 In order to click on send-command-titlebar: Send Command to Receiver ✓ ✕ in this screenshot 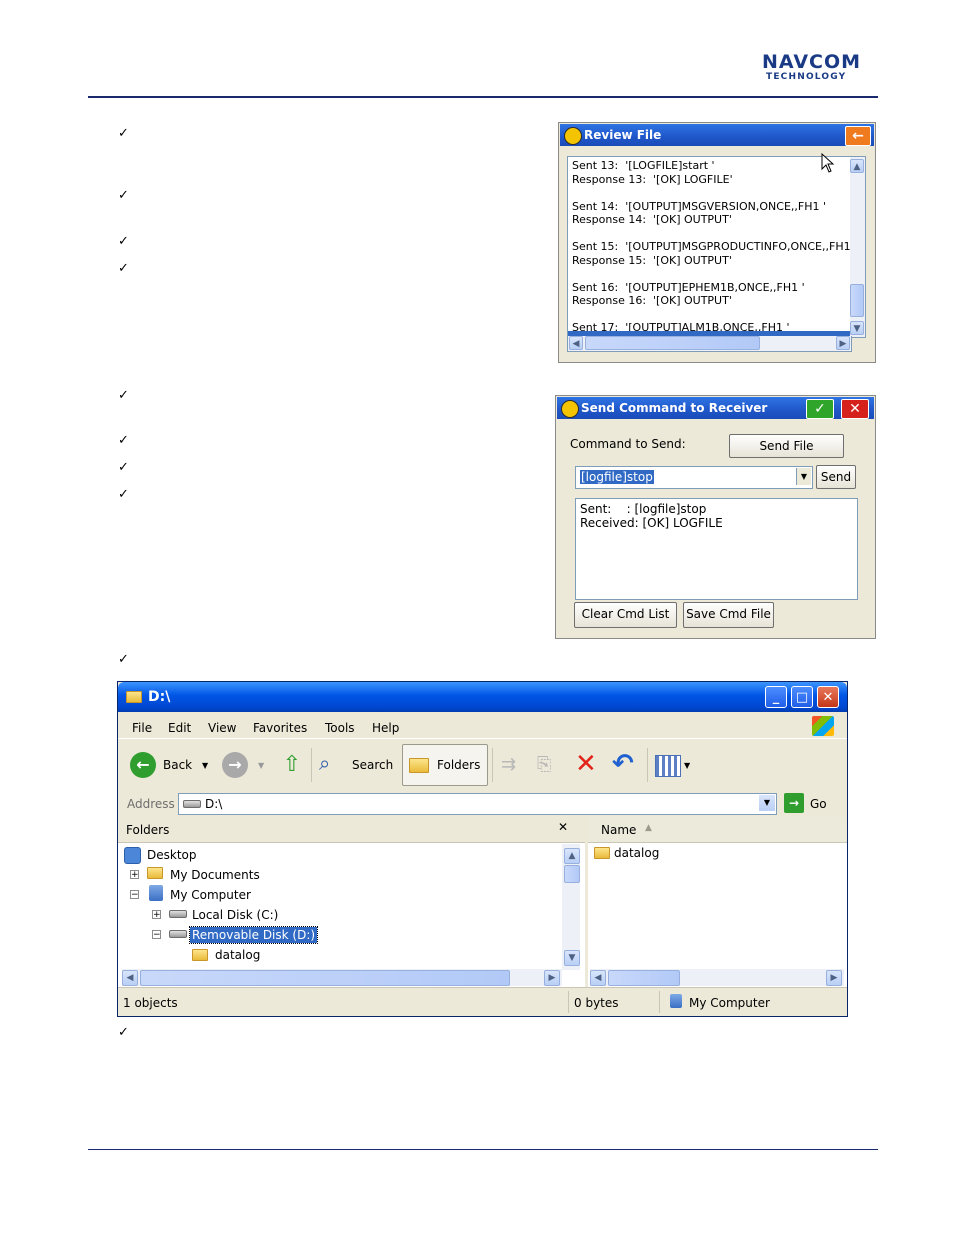, I will do `click(715, 408)`.